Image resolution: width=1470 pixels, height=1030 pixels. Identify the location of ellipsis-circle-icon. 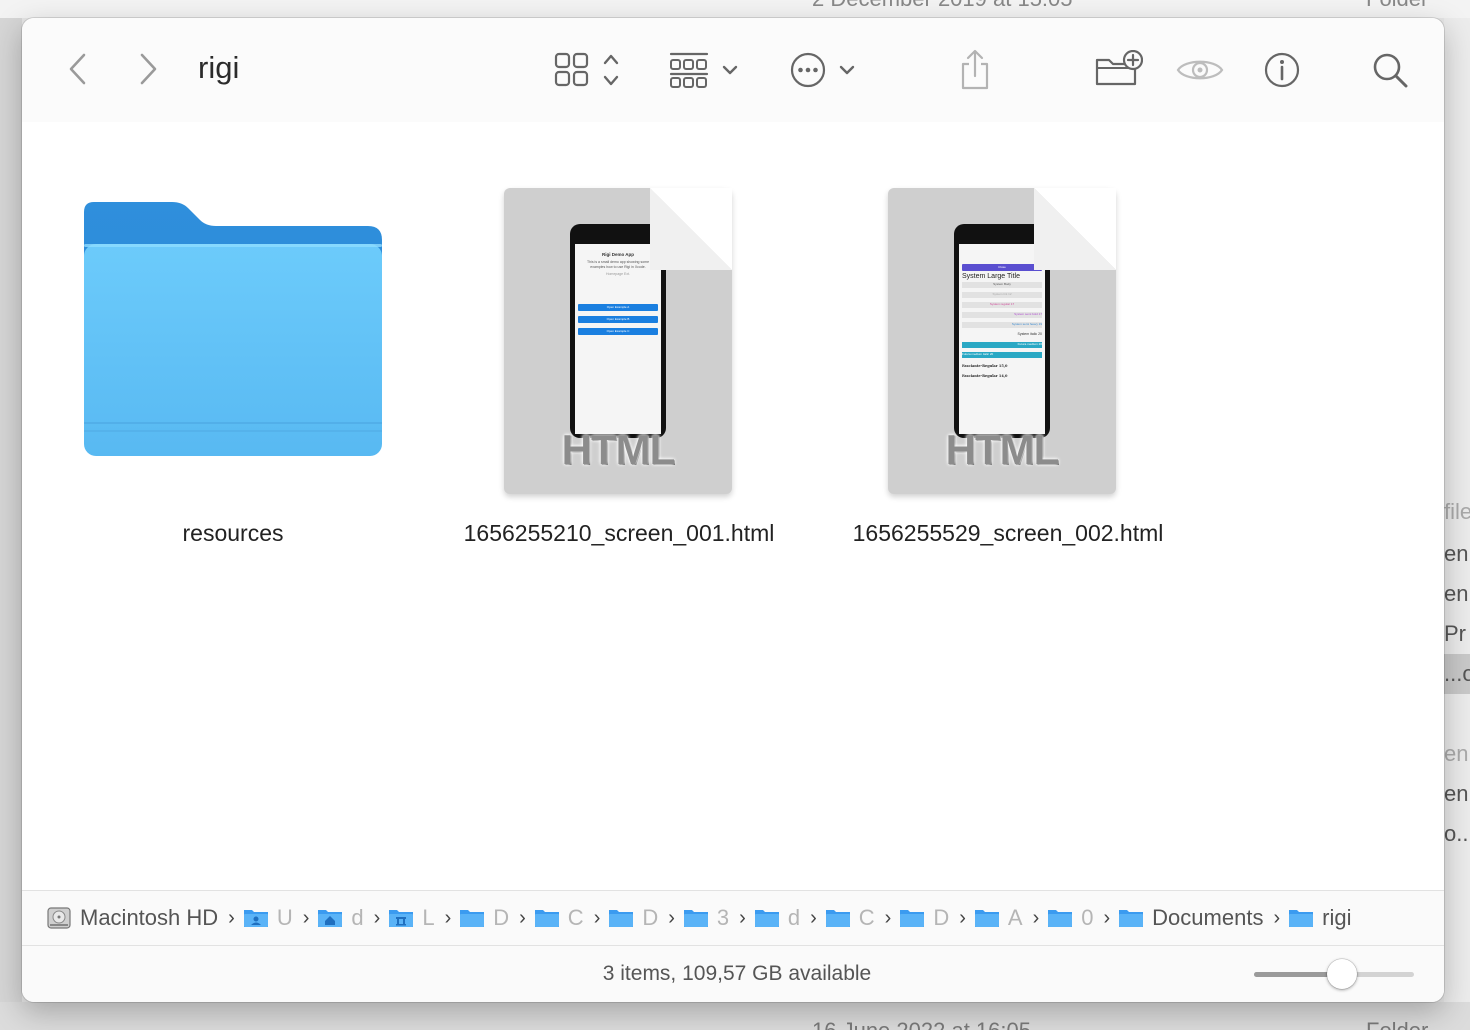
(822, 70).